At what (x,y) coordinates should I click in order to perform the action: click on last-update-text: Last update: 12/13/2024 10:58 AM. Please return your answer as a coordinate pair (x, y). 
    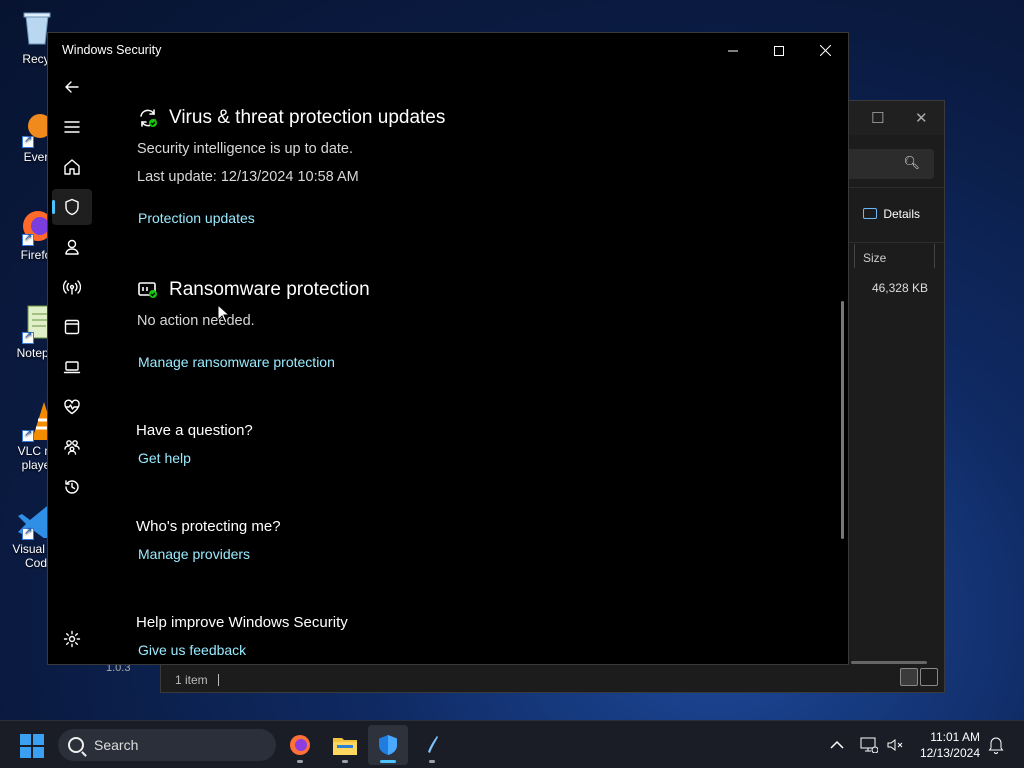
    Looking at the image, I should click on (248, 177).